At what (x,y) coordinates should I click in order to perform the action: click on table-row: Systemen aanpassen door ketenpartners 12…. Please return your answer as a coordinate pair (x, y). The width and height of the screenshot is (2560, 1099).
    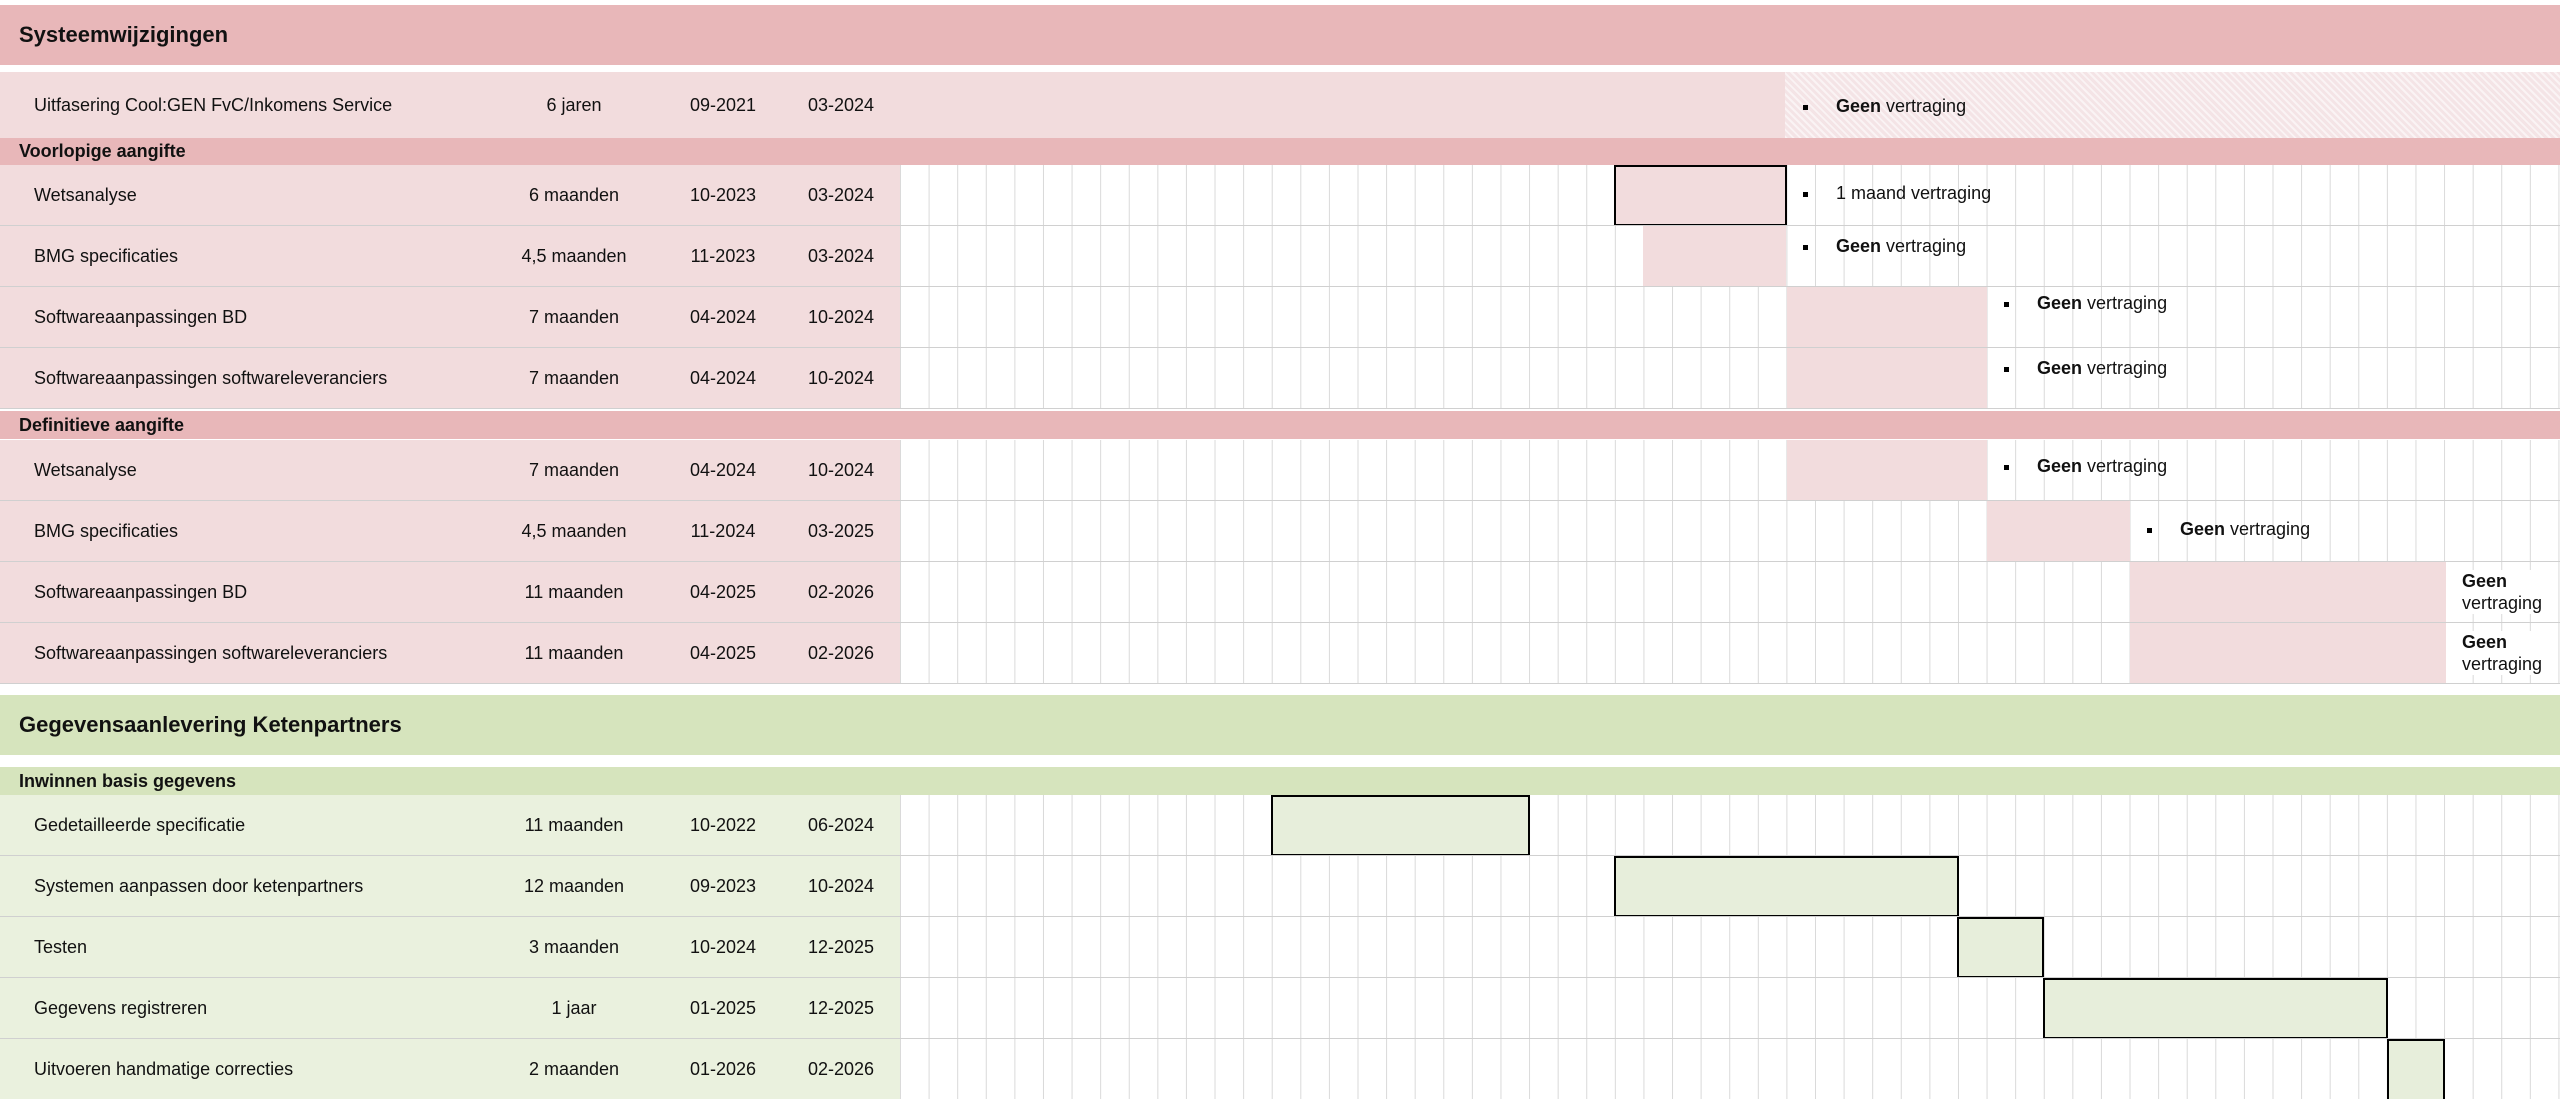
    Looking at the image, I should click on (1280, 886).